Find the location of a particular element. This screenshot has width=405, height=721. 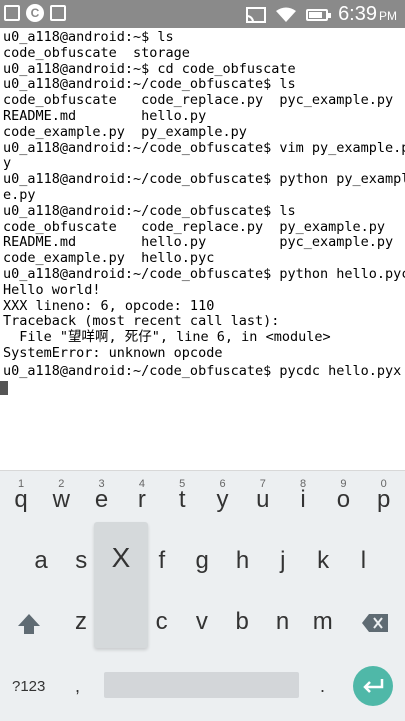

backspace-icon is located at coordinates (375, 623).